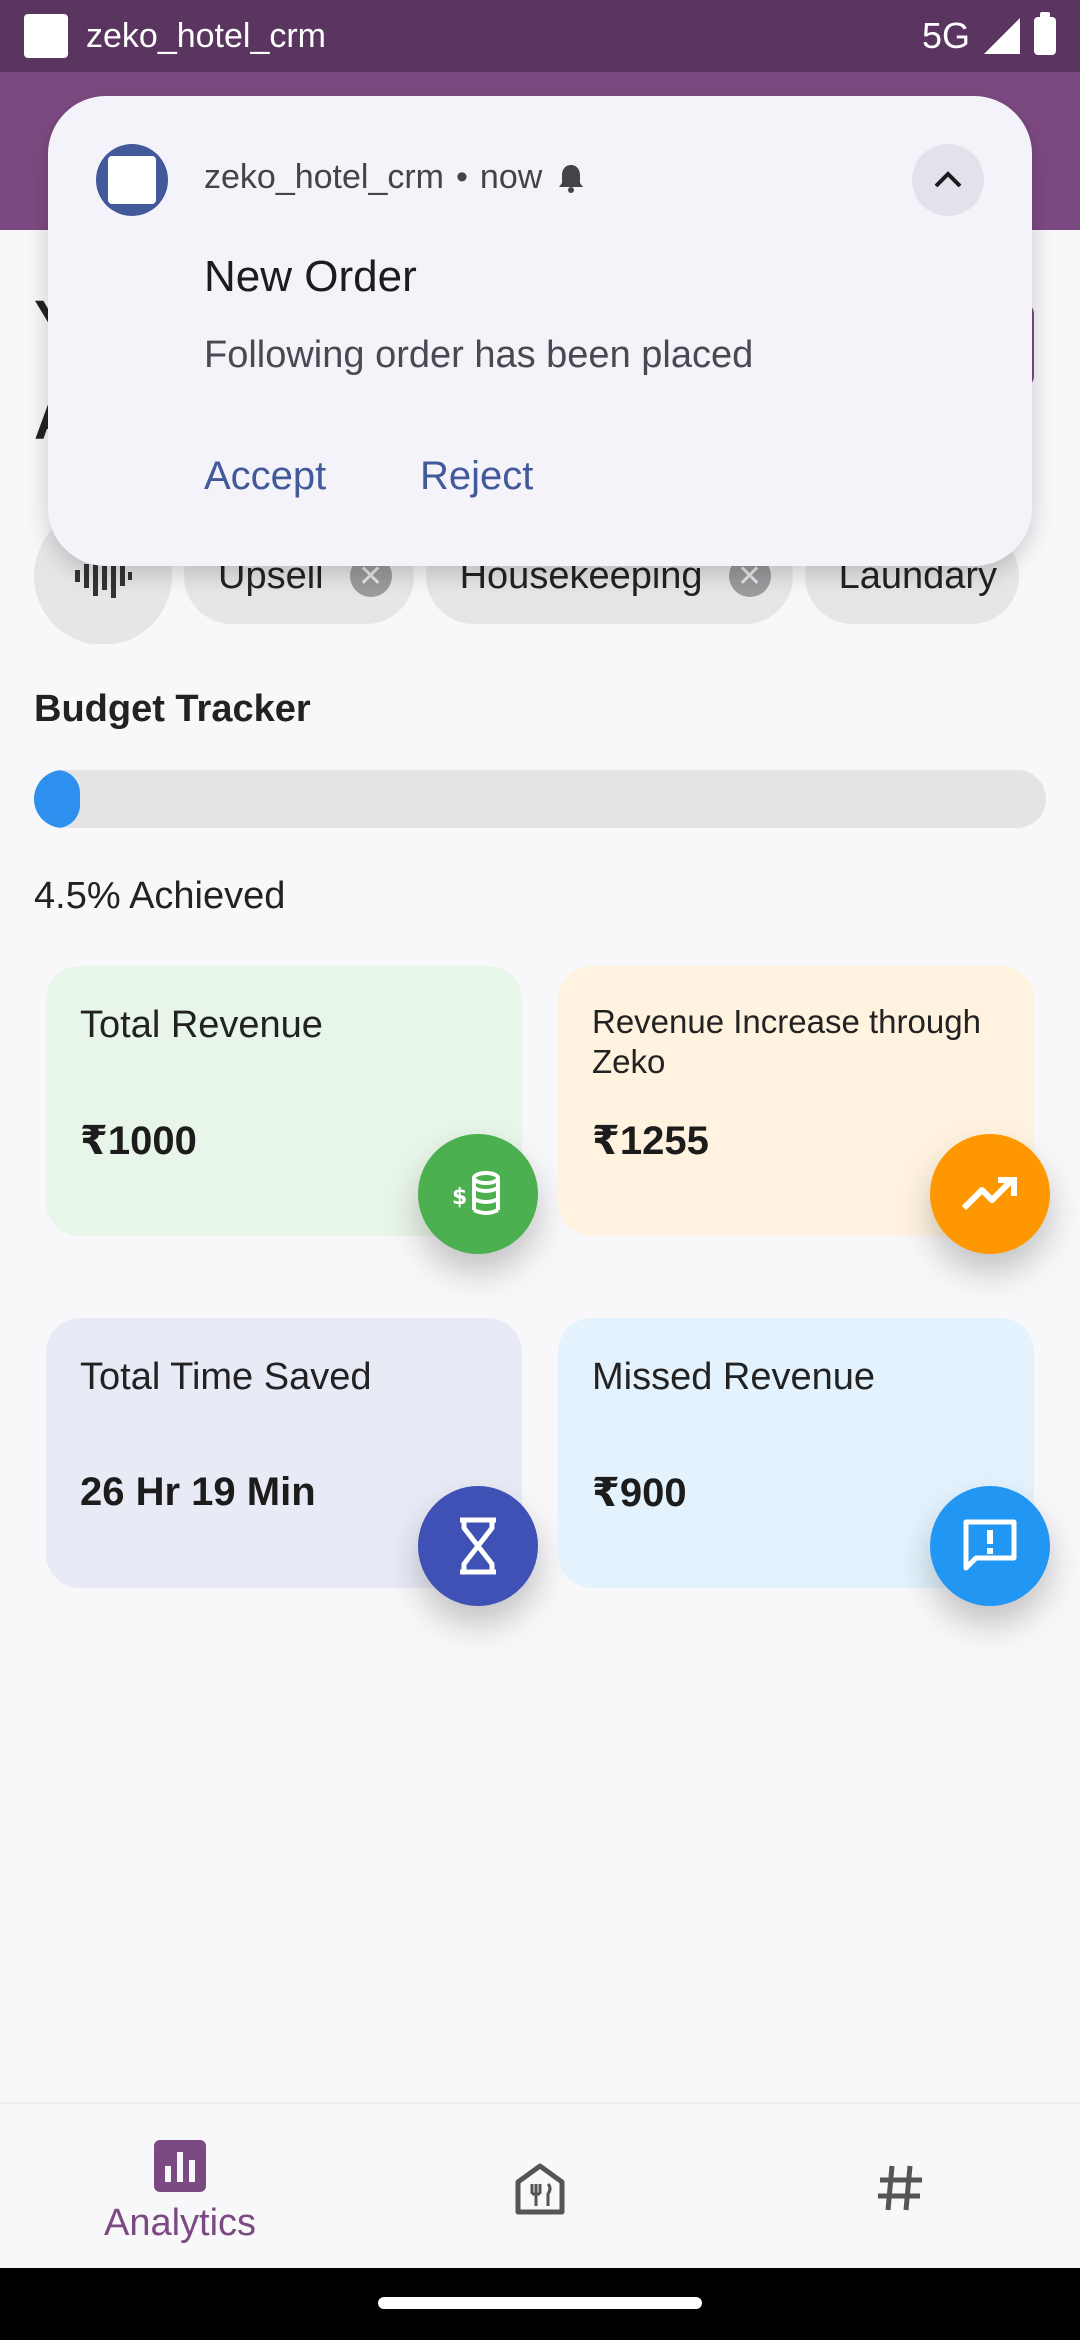 The height and width of the screenshot is (2340, 1080). What do you see at coordinates (310, 276) in the screenshot?
I see `notification-title: New Order` at bounding box center [310, 276].